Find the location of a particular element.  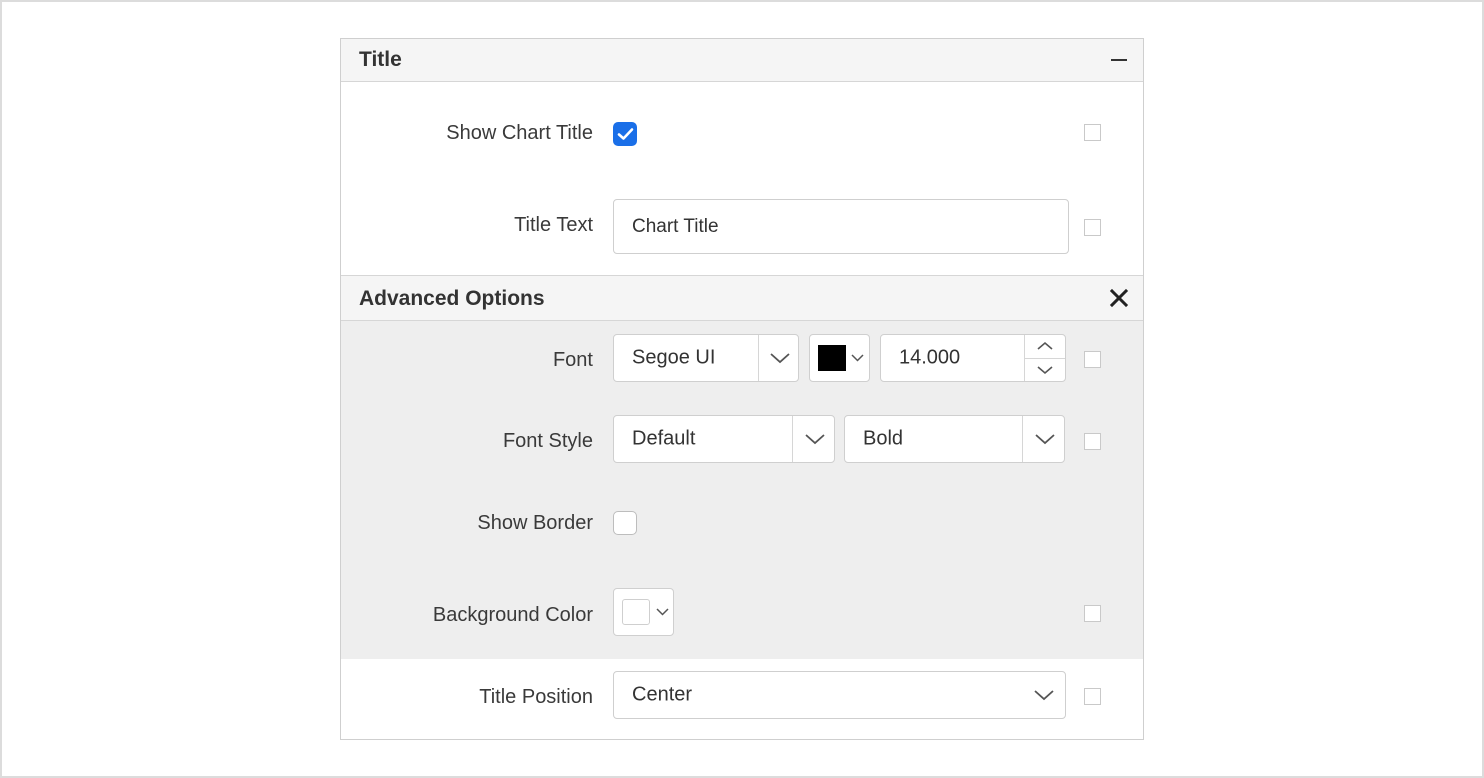

close-icon is located at coordinates (1119, 298).